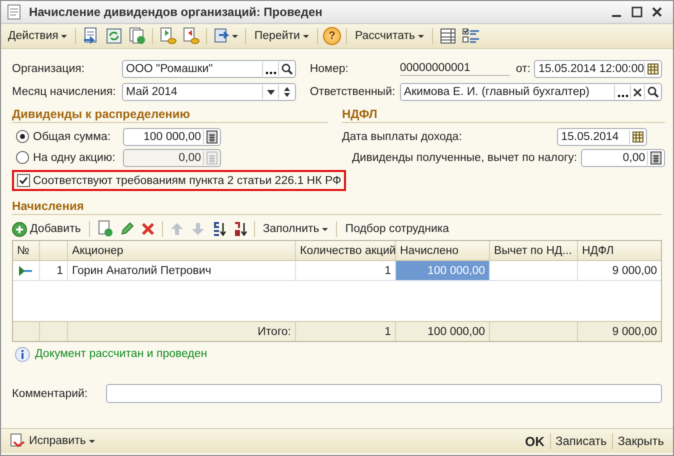 Image resolution: width=674 pixels, height=456 pixels. I want to click on comment-field, so click(384, 393).